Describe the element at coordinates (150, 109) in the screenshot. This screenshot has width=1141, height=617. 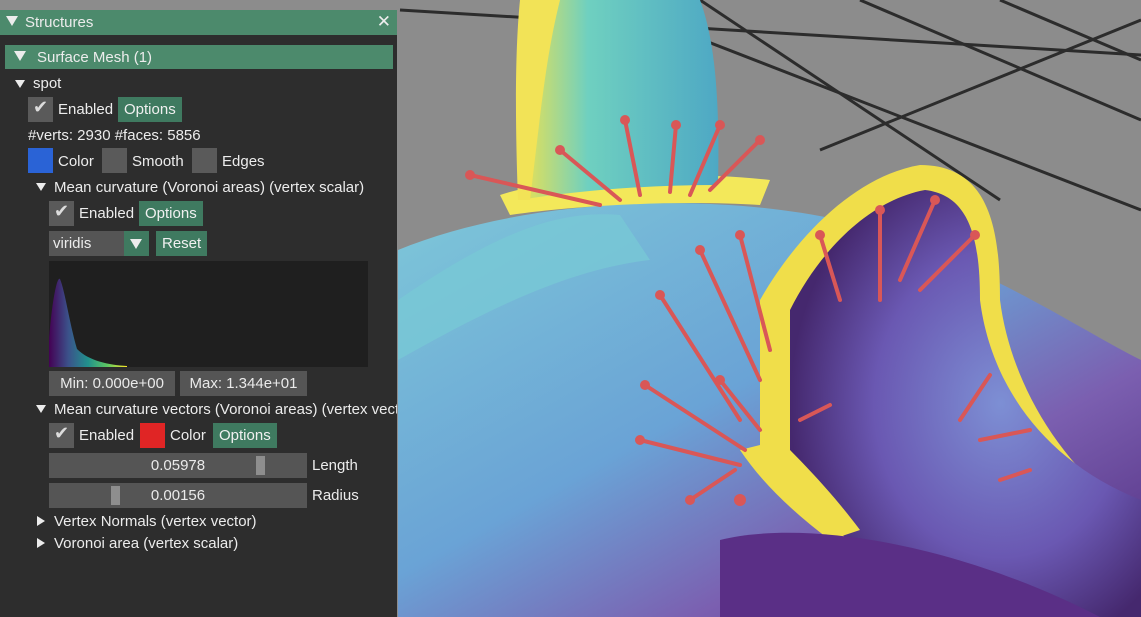
I see `mesh-options-button: Options` at that location.